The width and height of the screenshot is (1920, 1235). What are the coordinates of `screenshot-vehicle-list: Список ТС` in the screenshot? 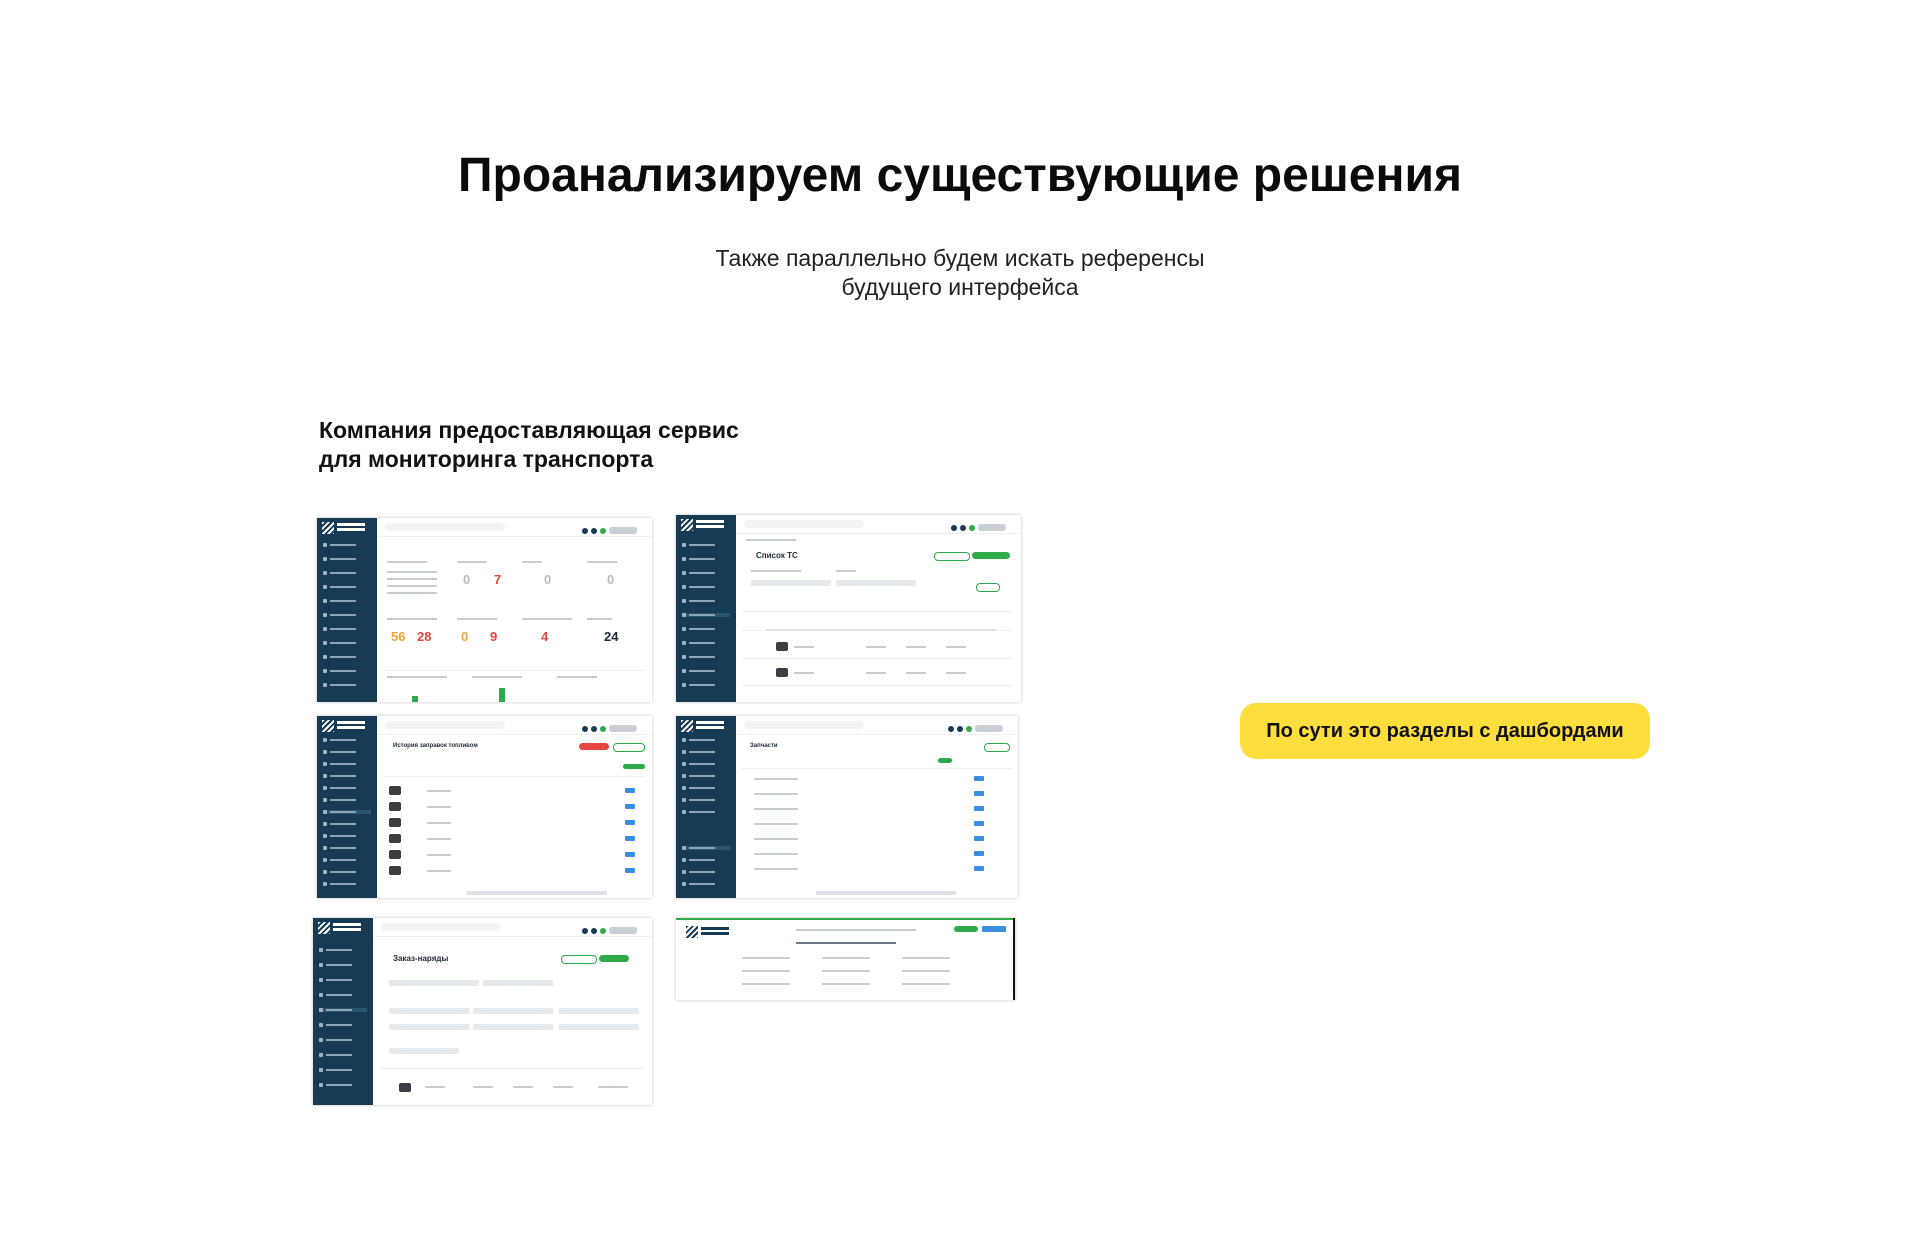 It's located at (848, 608).